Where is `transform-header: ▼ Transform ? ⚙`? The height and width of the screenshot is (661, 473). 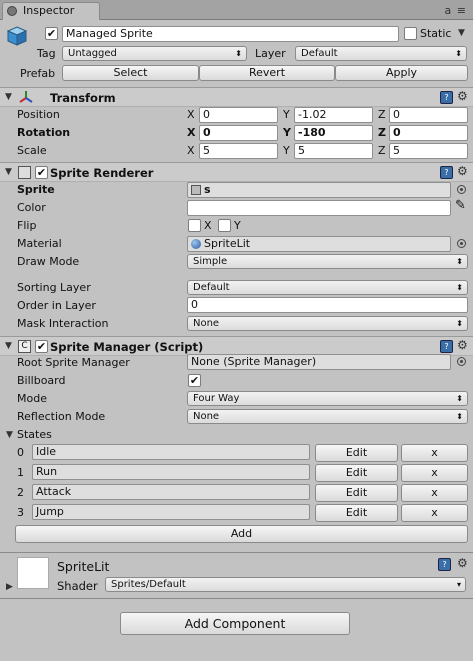
transform-header: ▼ Transform ? ⚙ is located at coordinates (236, 97).